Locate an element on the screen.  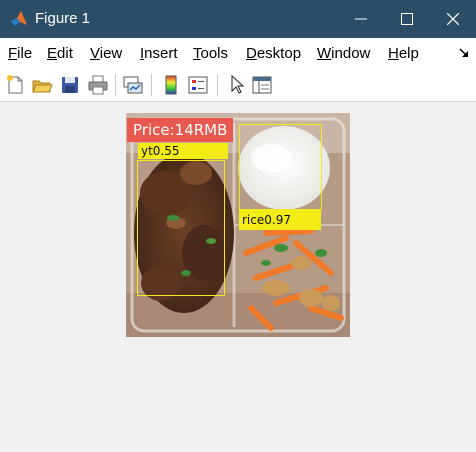
maximize-button is located at coordinates (407, 19).